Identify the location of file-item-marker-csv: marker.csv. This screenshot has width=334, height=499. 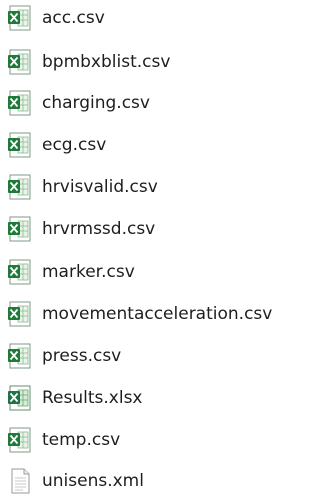
(70, 272).